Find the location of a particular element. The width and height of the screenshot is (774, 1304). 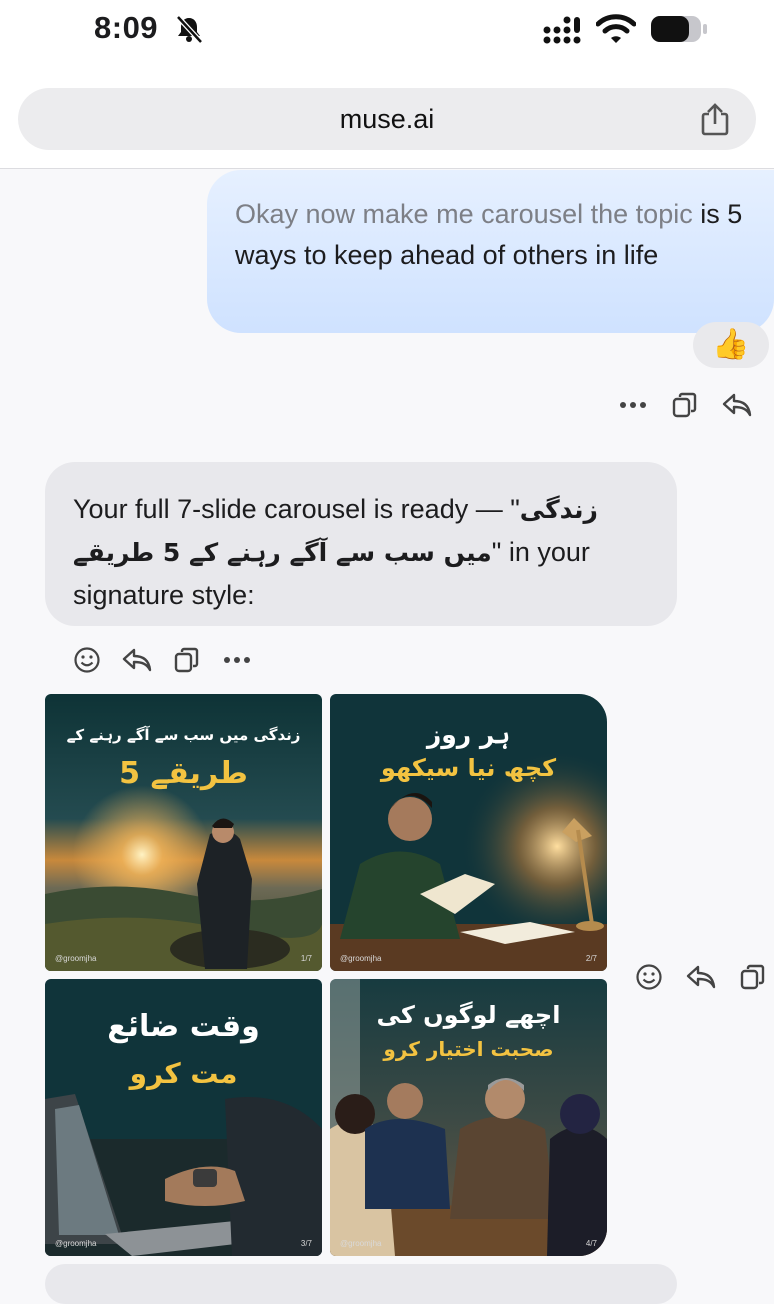

next-message-bubble is located at coordinates (361, 1284).